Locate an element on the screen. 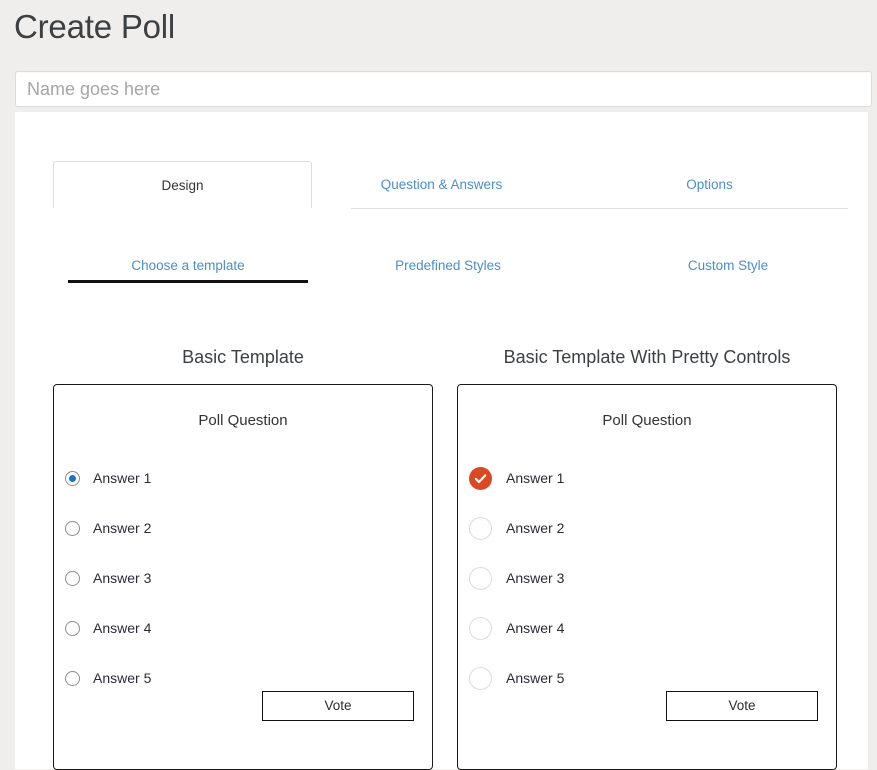  checkmark-icon is located at coordinates (480, 478).